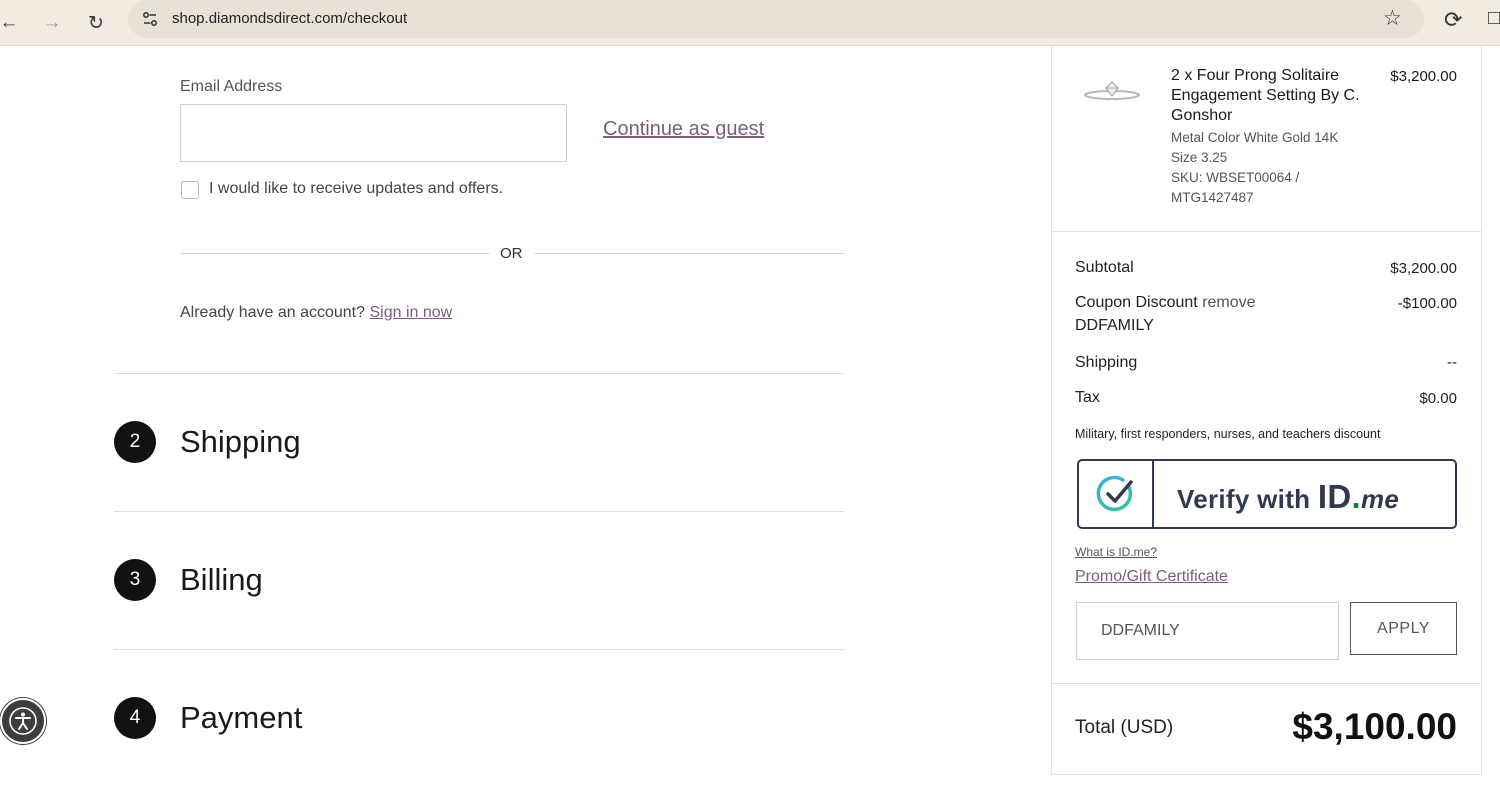  I want to click on step-number-shipping: 2, so click(135, 442).